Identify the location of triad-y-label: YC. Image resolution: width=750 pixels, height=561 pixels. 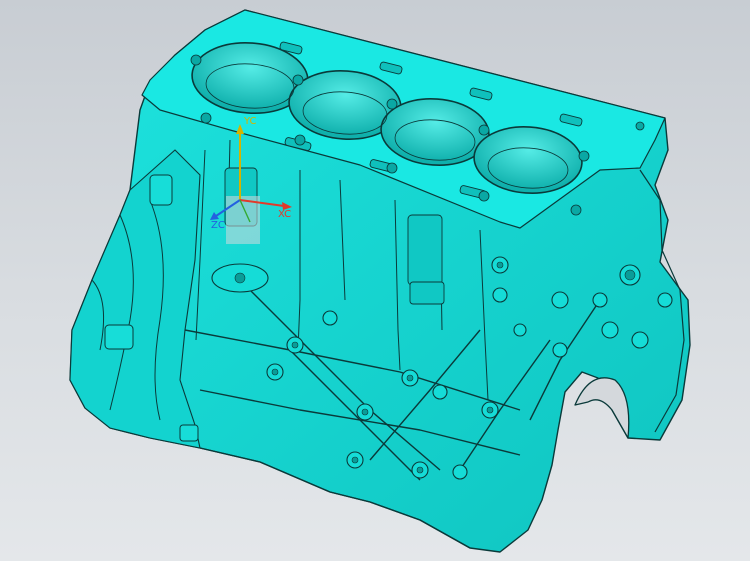
(250, 121).